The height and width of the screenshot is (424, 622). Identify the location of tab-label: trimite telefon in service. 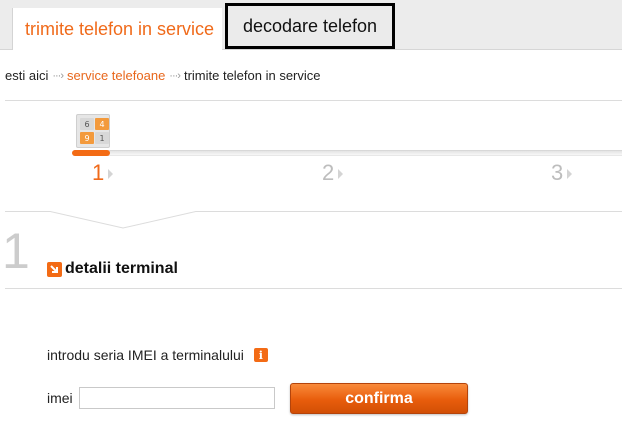
(120, 28).